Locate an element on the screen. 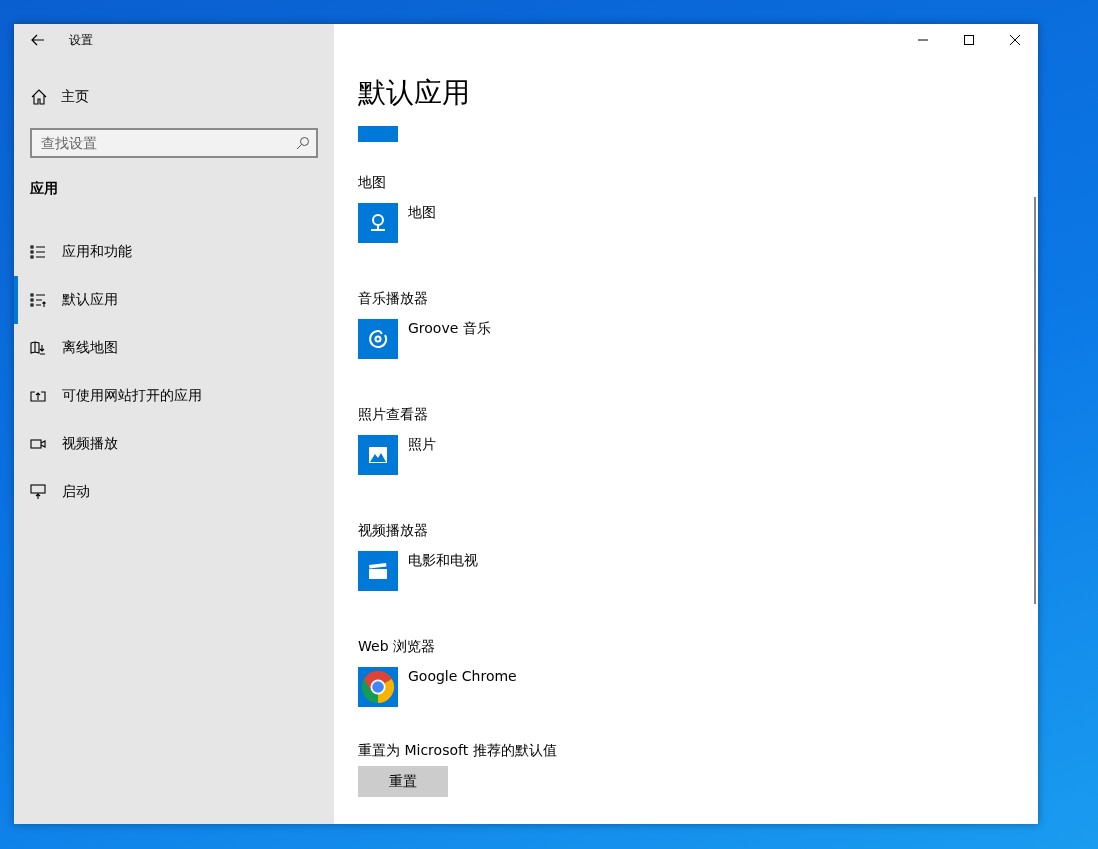  search-field: 查找设置 is located at coordinates (174, 143).